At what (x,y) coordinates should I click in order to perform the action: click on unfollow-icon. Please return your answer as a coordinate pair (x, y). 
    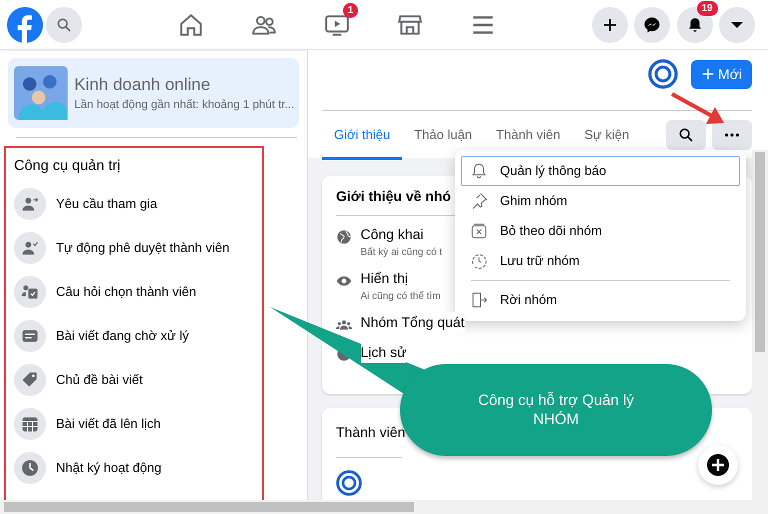
    Looking at the image, I should click on (479, 231).